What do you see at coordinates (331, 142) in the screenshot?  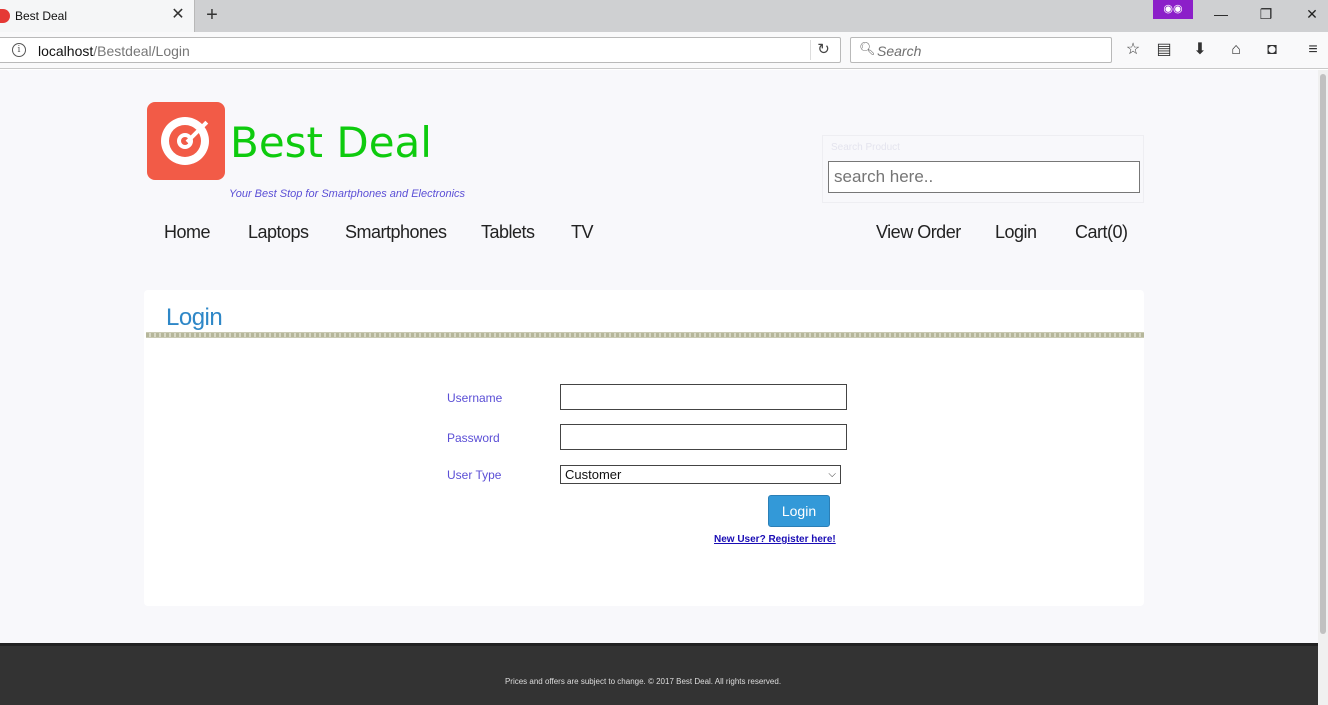 I see `site-title: Best Deal` at bounding box center [331, 142].